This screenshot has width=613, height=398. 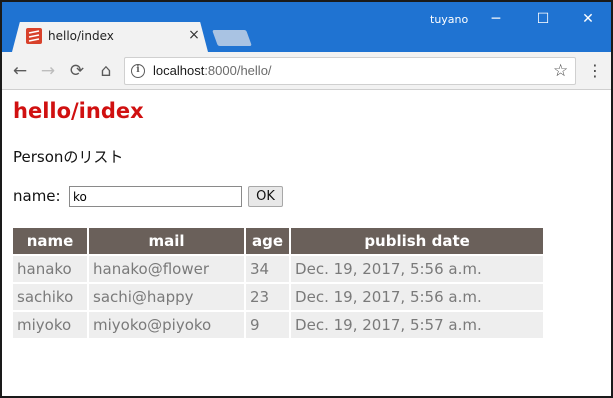 I want to click on table-header-row: name mail age publish date, so click(x=278, y=241).